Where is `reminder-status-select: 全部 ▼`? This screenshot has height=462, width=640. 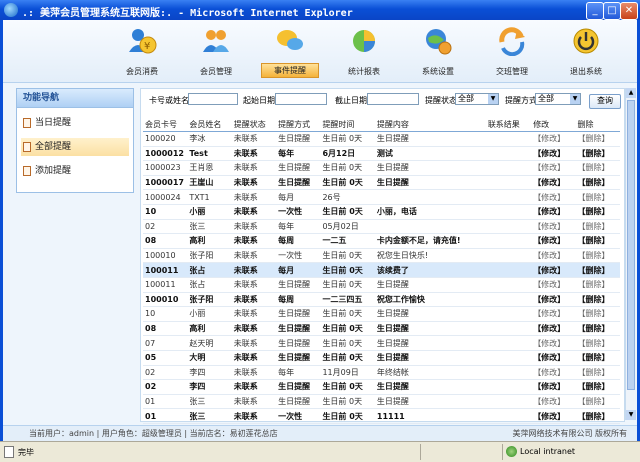 reminder-status-select: 全部 ▼ is located at coordinates (477, 99).